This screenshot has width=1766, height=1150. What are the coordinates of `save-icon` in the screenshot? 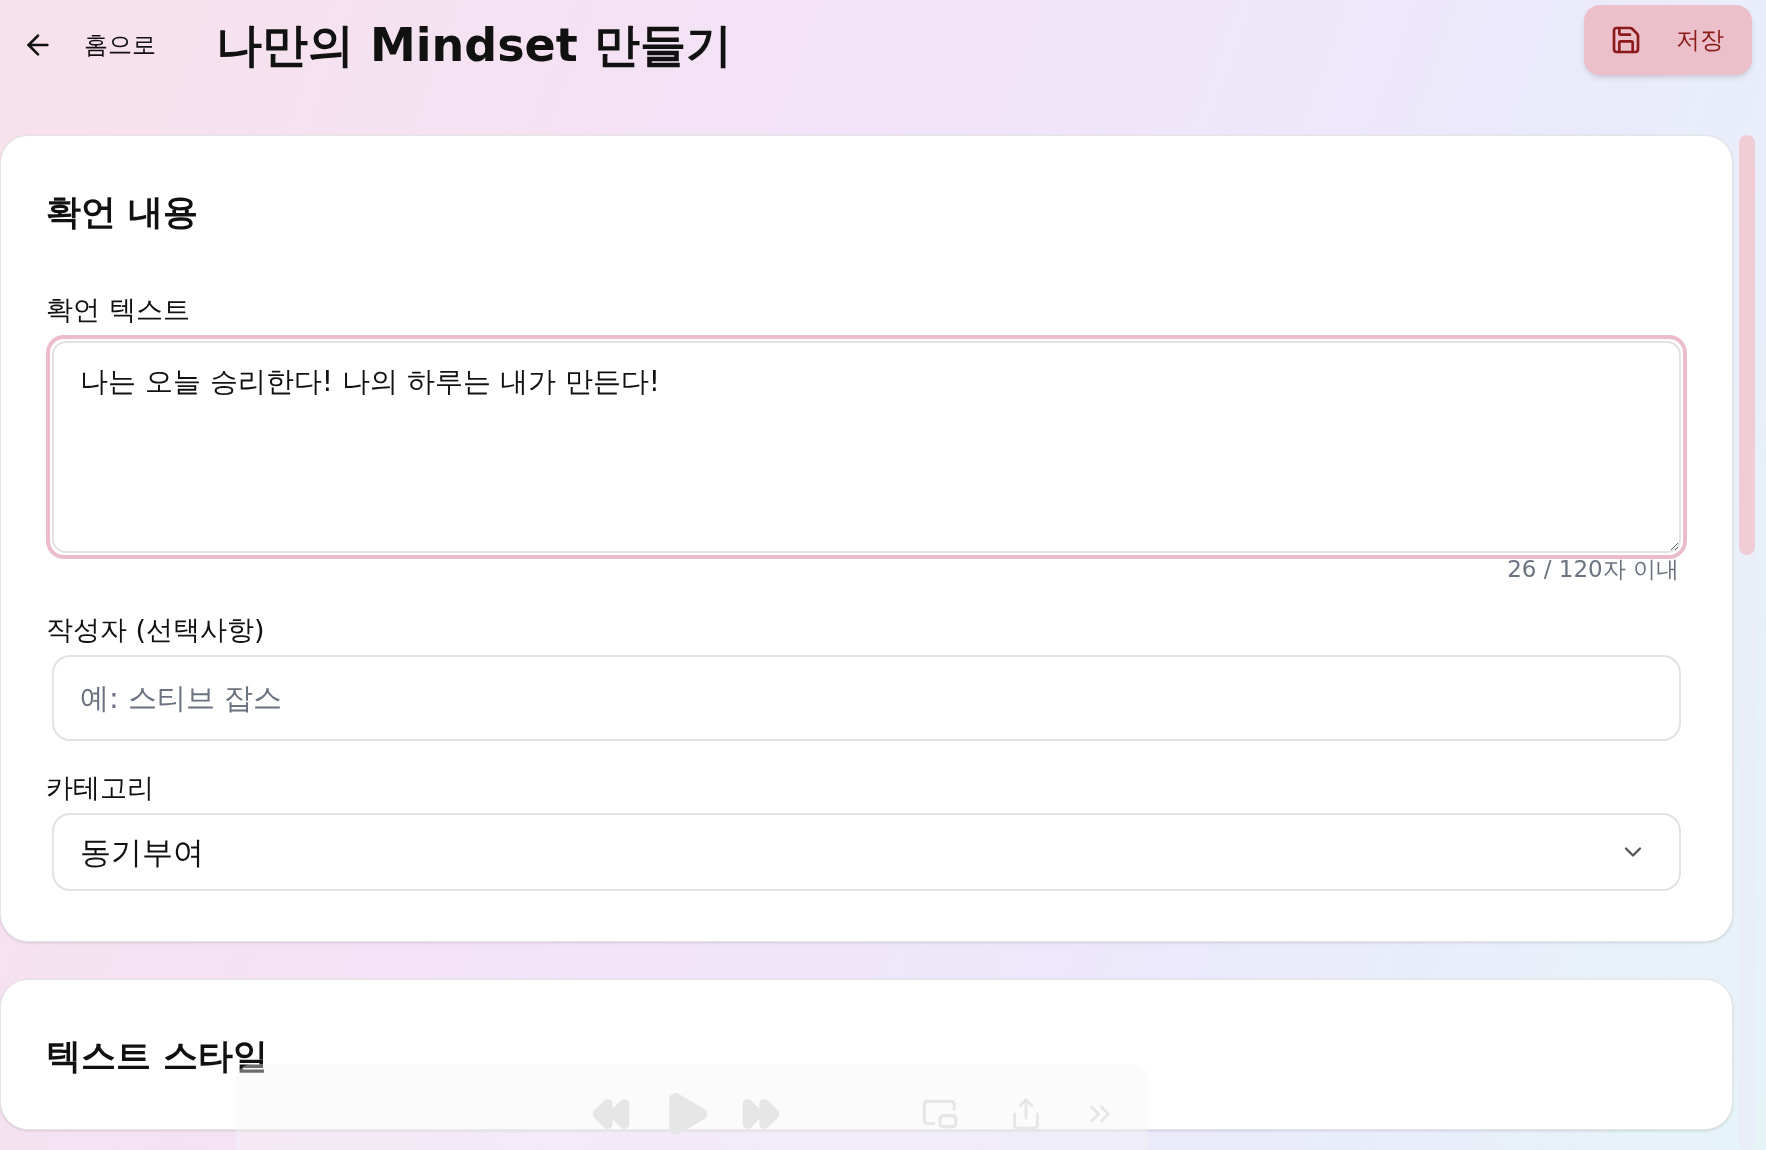 It's located at (1626, 40).